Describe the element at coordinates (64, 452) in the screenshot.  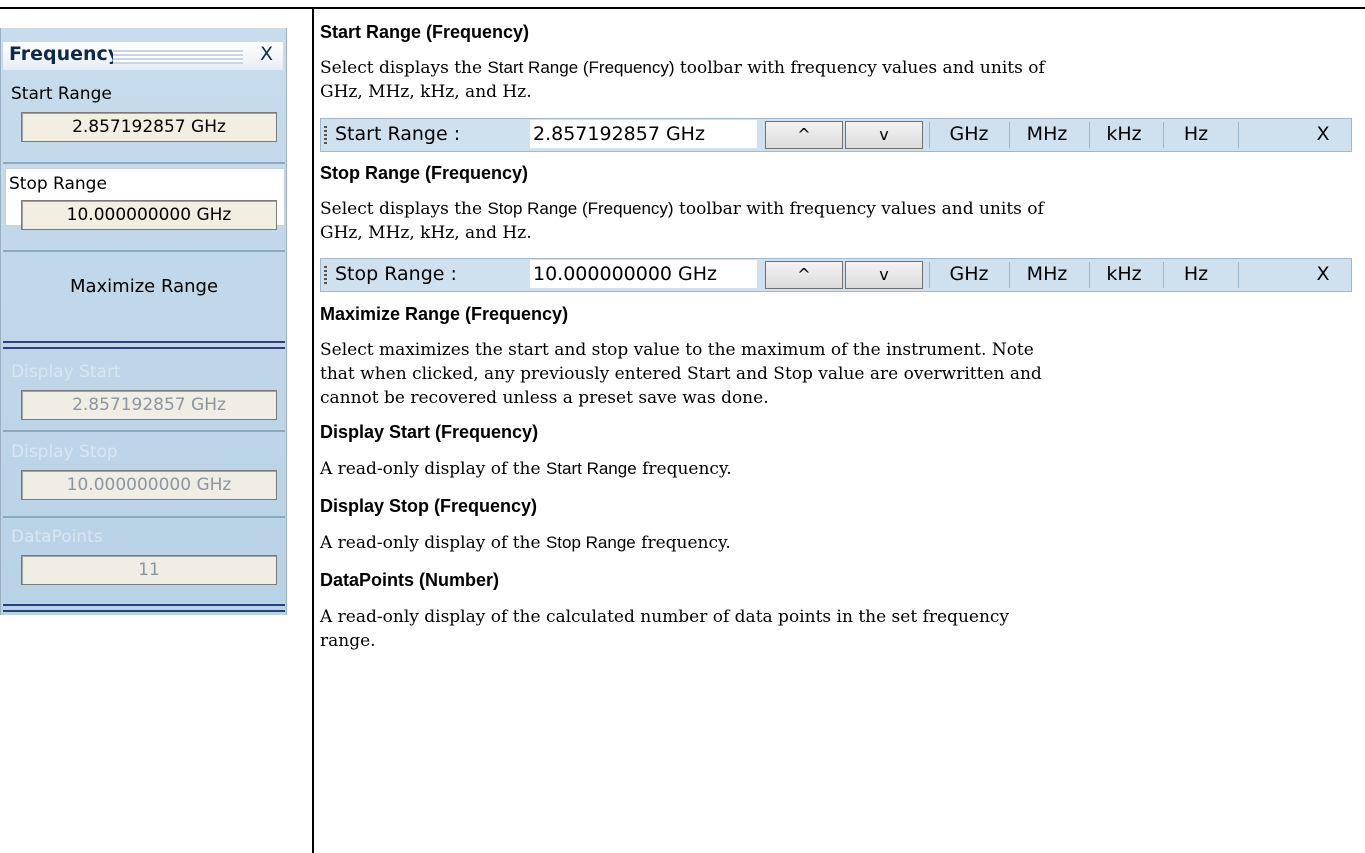
I see `display-stop-label: Display Stop` at that location.